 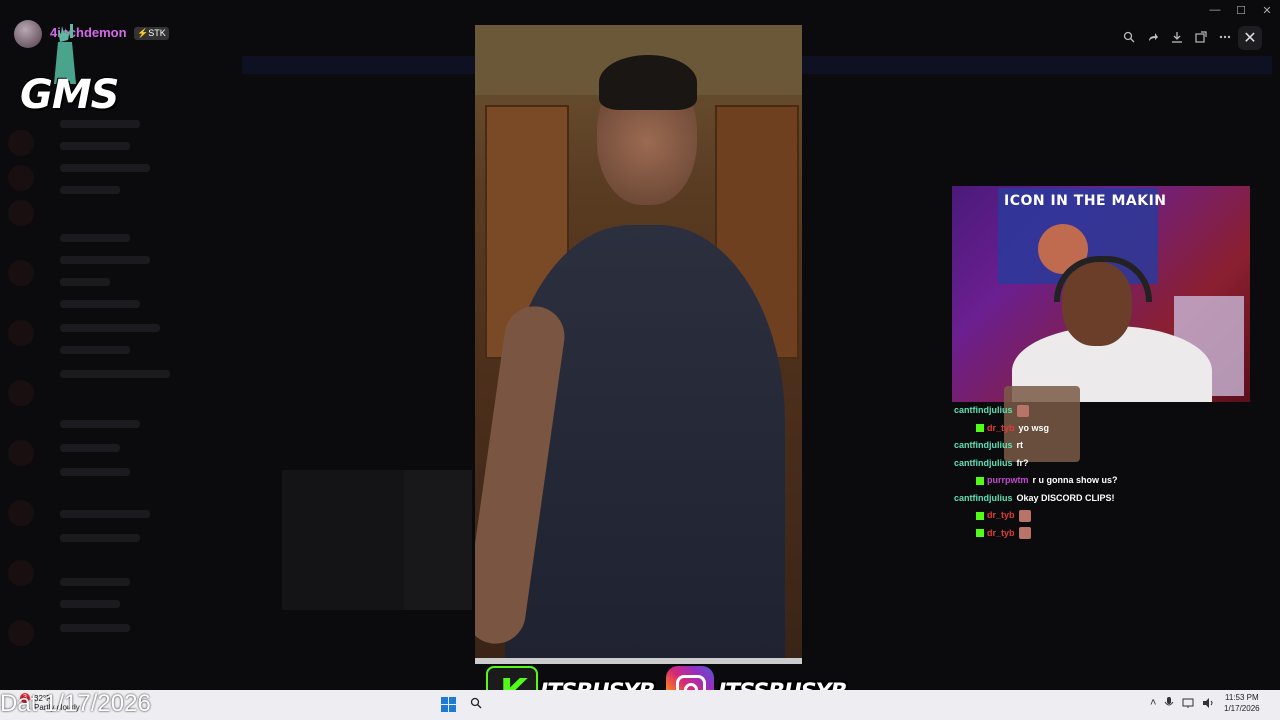 What do you see at coordinates (1065, 497) in the screenshot?
I see `chat-text: Okay DISCORD CLIPS!` at bounding box center [1065, 497].